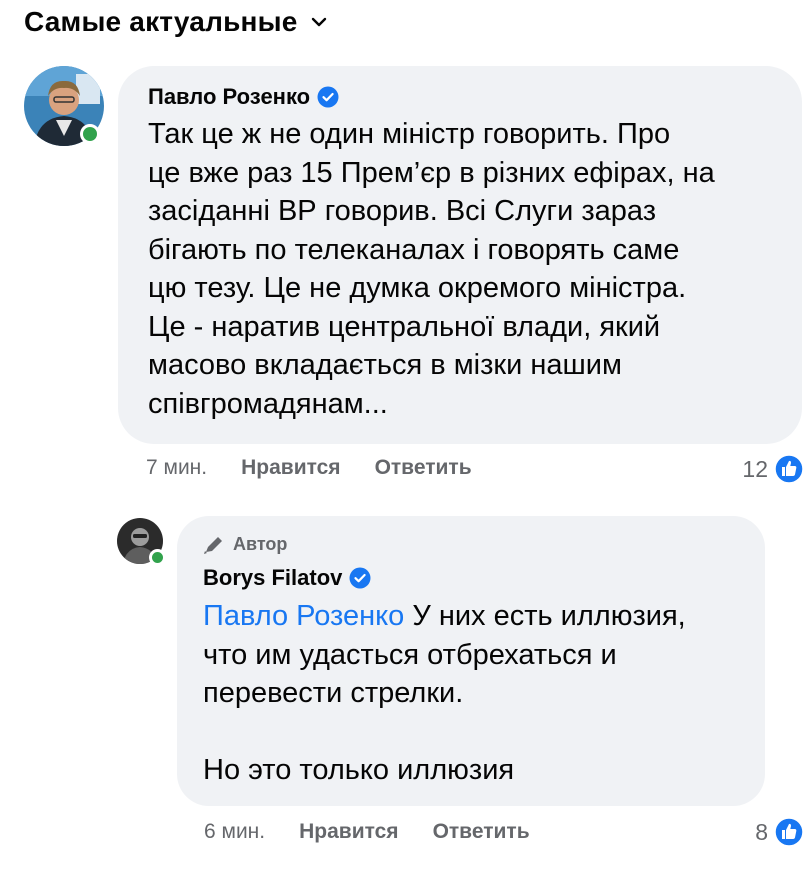  Describe the element at coordinates (414, 249) in the screenshot. I see `comment-text-line: бігають по телеканалах і говорять саме` at that location.